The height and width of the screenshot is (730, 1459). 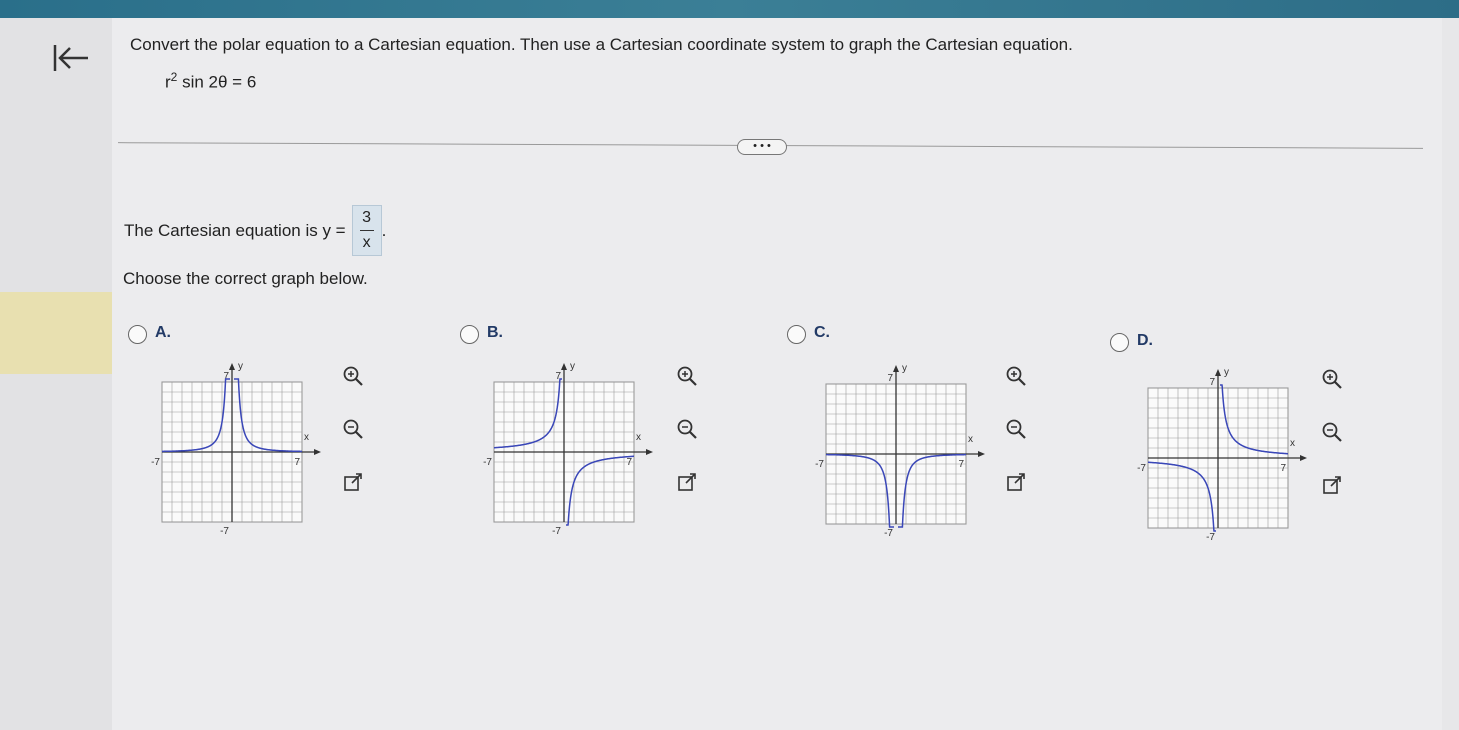 I want to click on option-c-label: C., so click(x=822, y=332).